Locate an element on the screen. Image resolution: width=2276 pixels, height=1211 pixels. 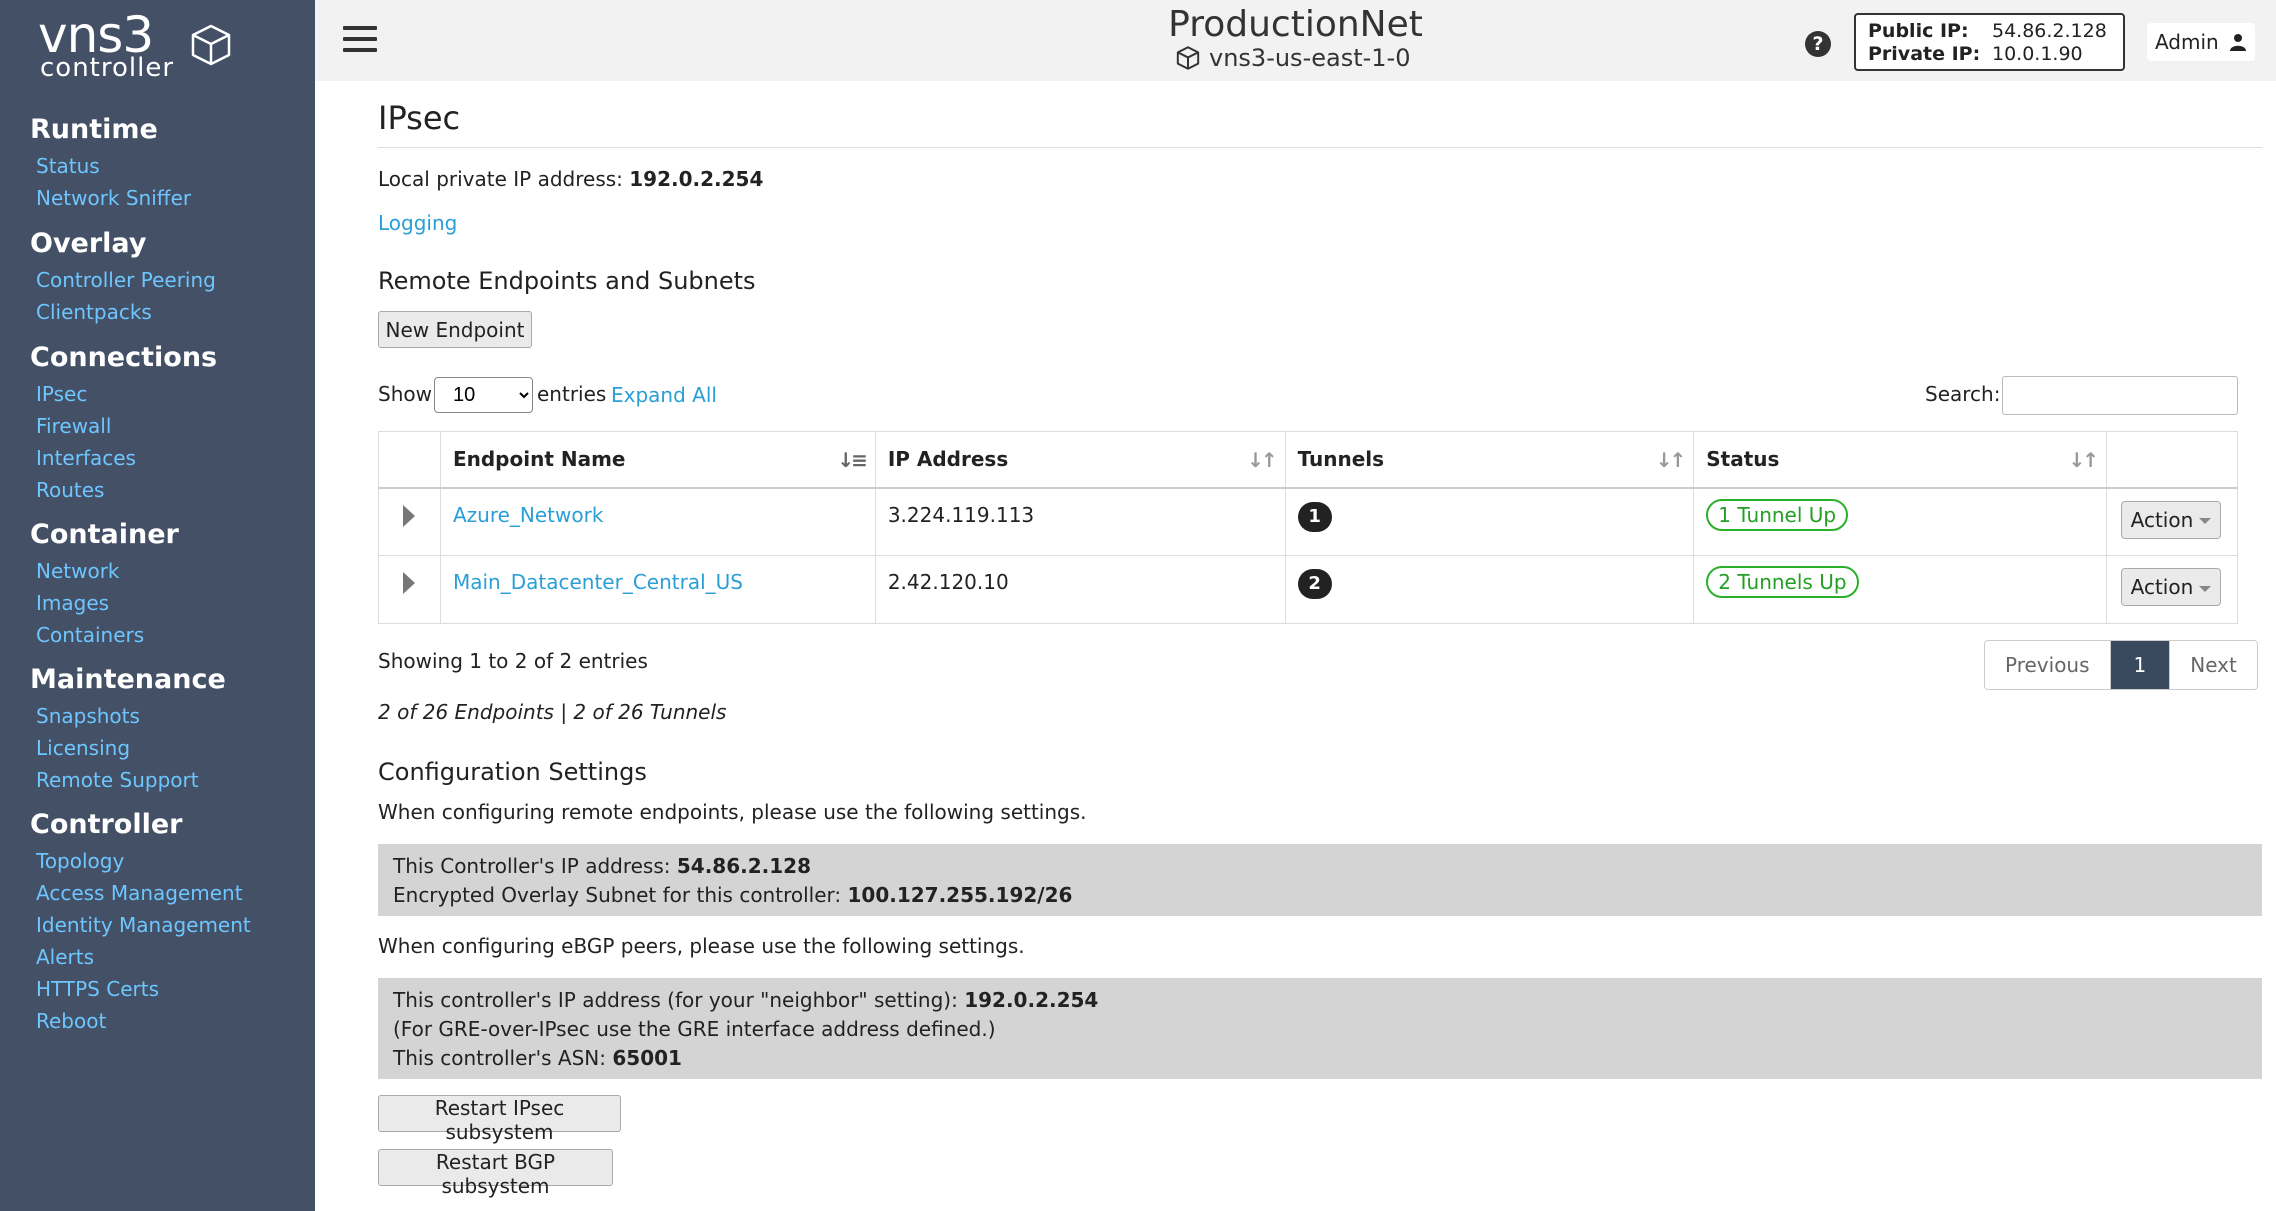
sidebar-item-status: Status is located at coordinates (110, 166).